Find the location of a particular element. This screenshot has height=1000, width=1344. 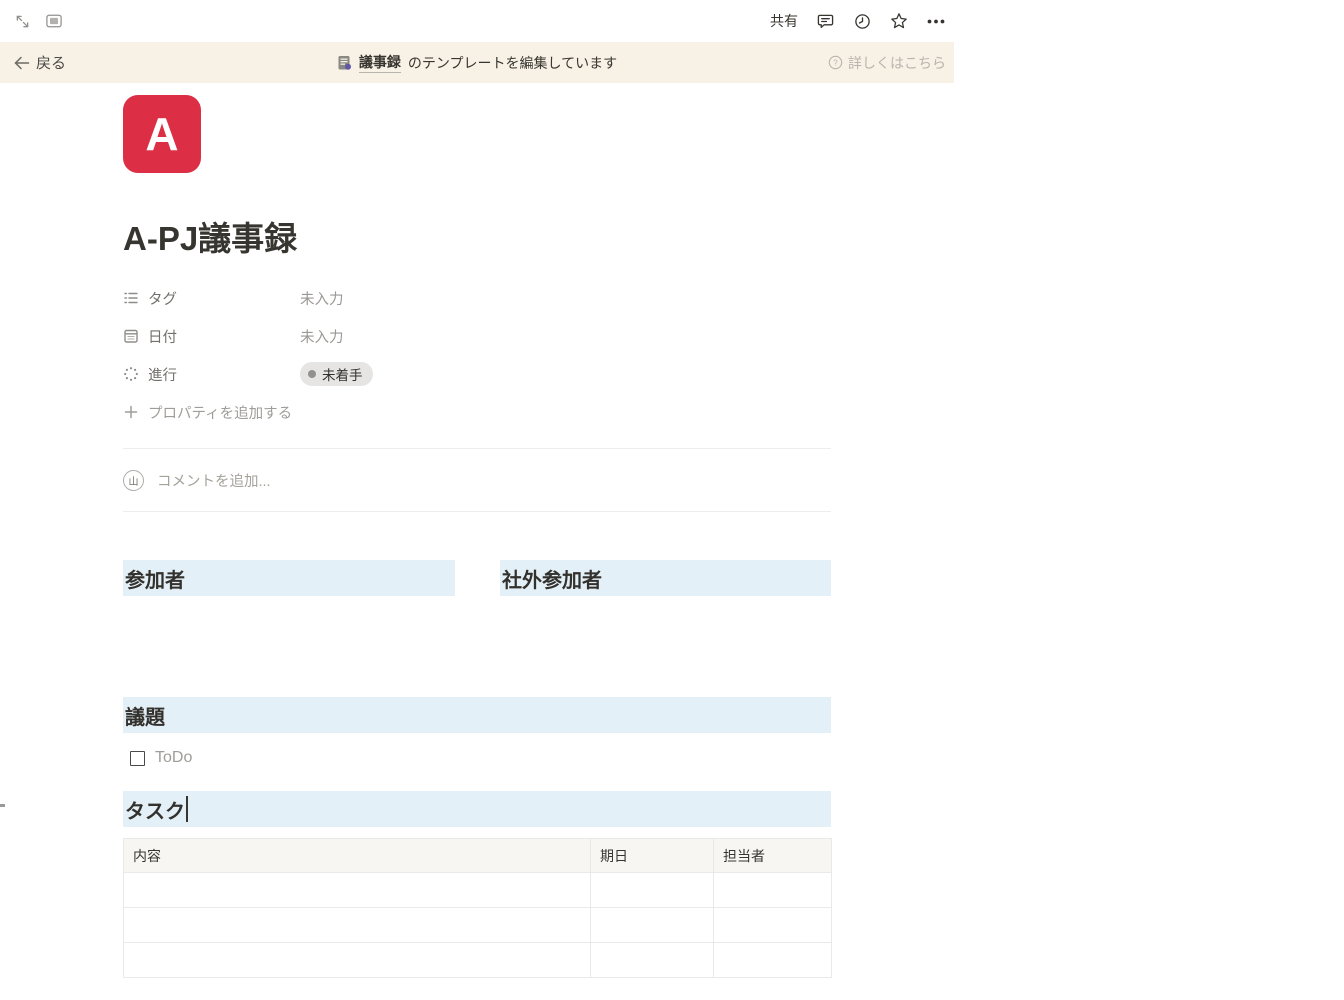

property-list: タグ 未入力 日付 未入力 進行 未着手 プロパティを追加する is located at coordinates (477, 355).